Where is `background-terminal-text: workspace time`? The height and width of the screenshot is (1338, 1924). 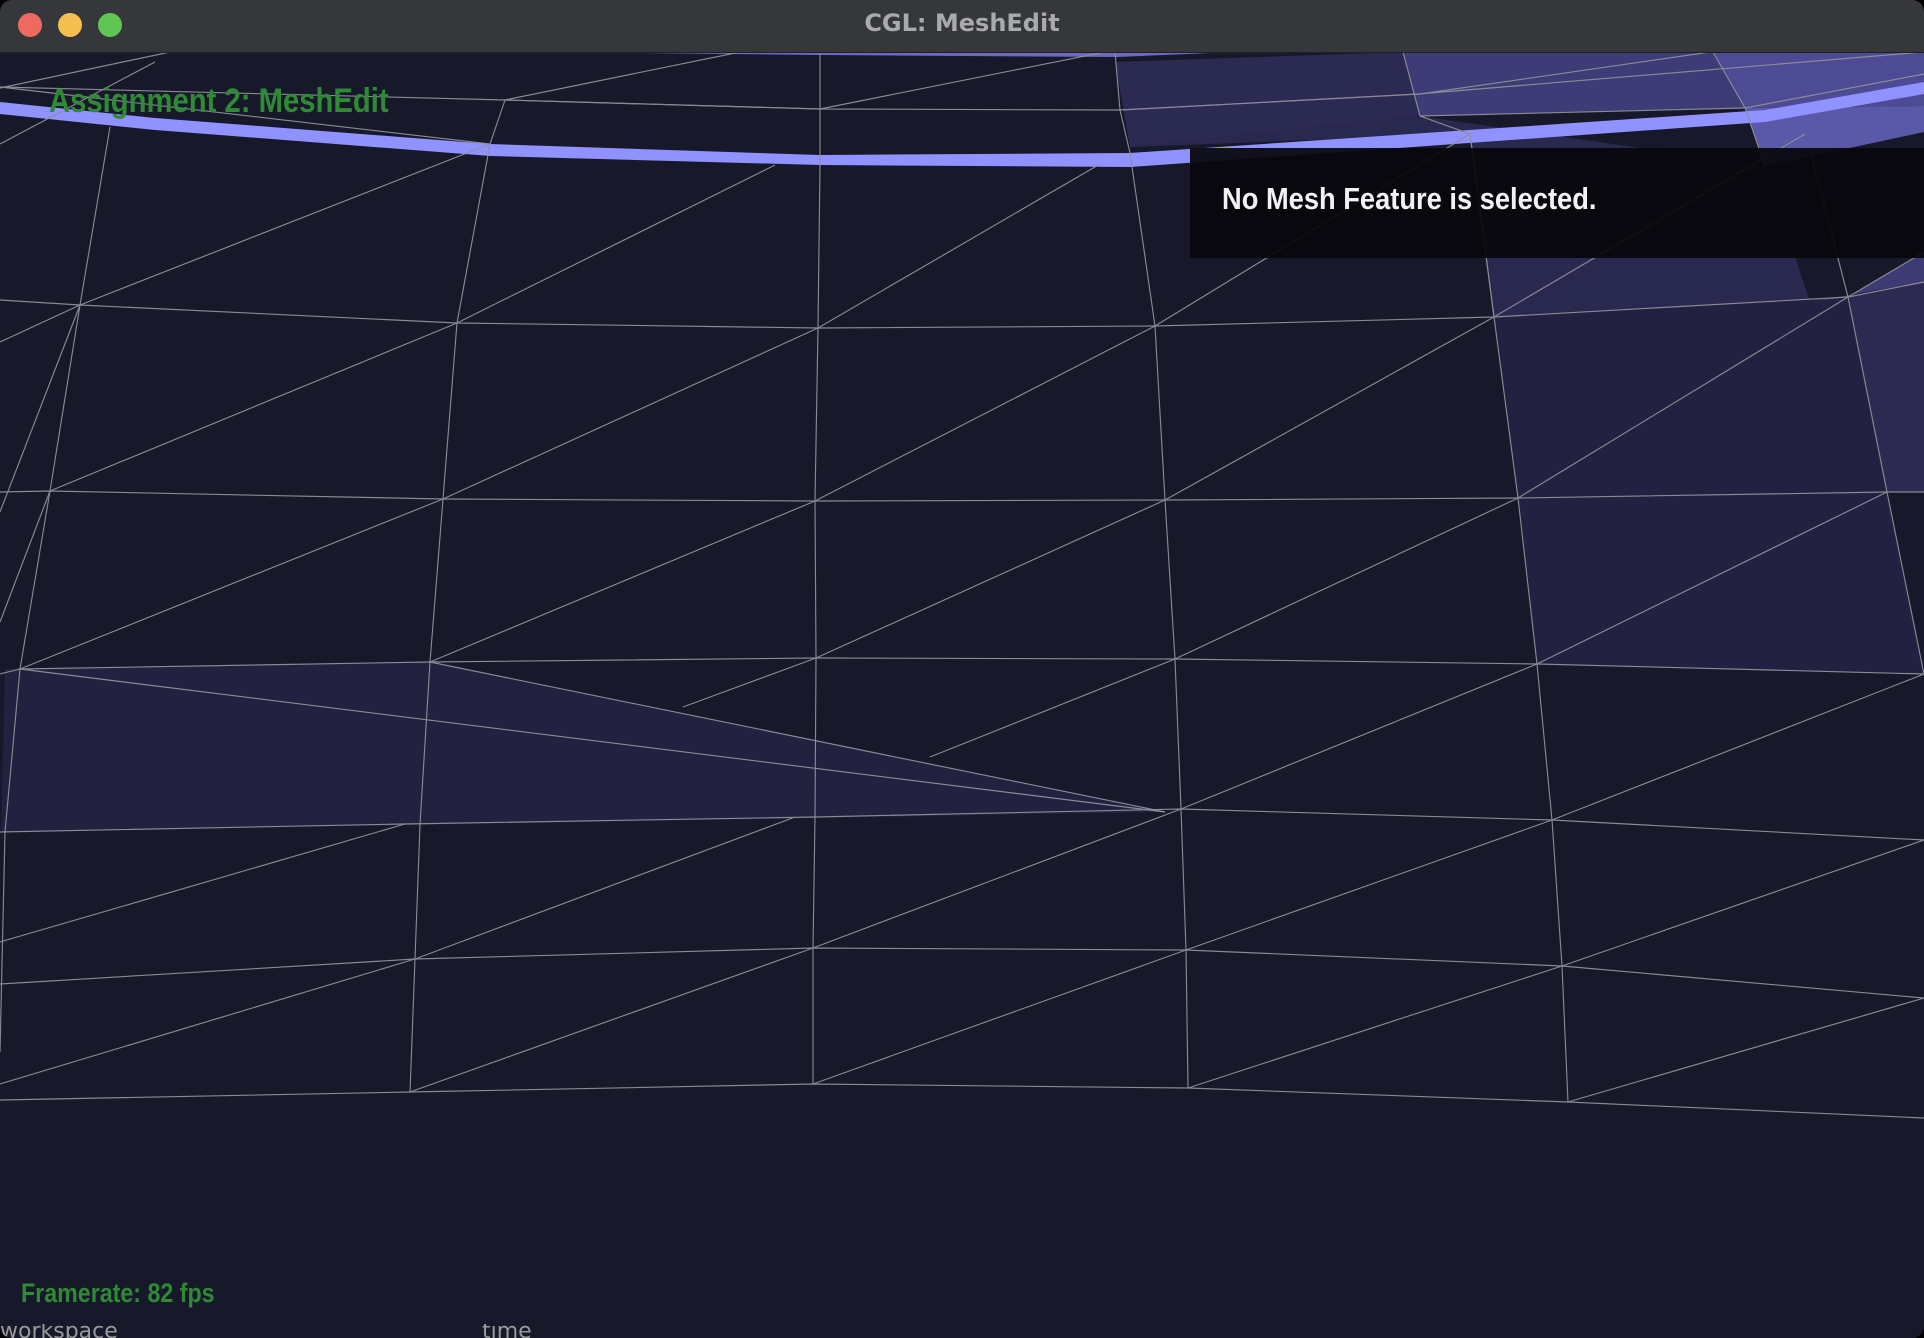
background-terminal-text: workspace time is located at coordinates (962, 1331).